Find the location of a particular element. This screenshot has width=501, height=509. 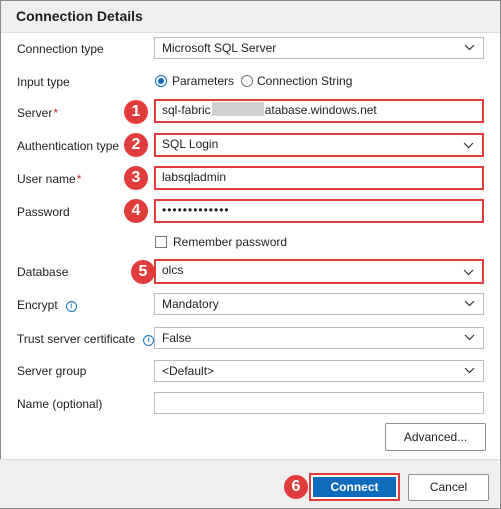

step-badge-5: 5 is located at coordinates (143, 272).